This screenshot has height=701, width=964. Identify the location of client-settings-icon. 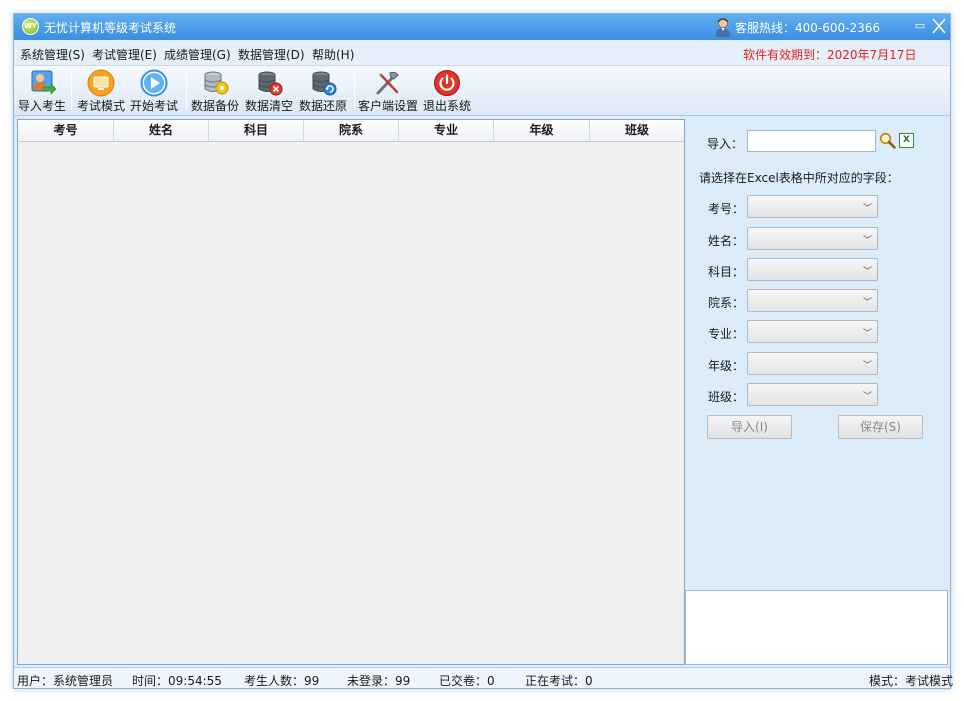
(387, 83).